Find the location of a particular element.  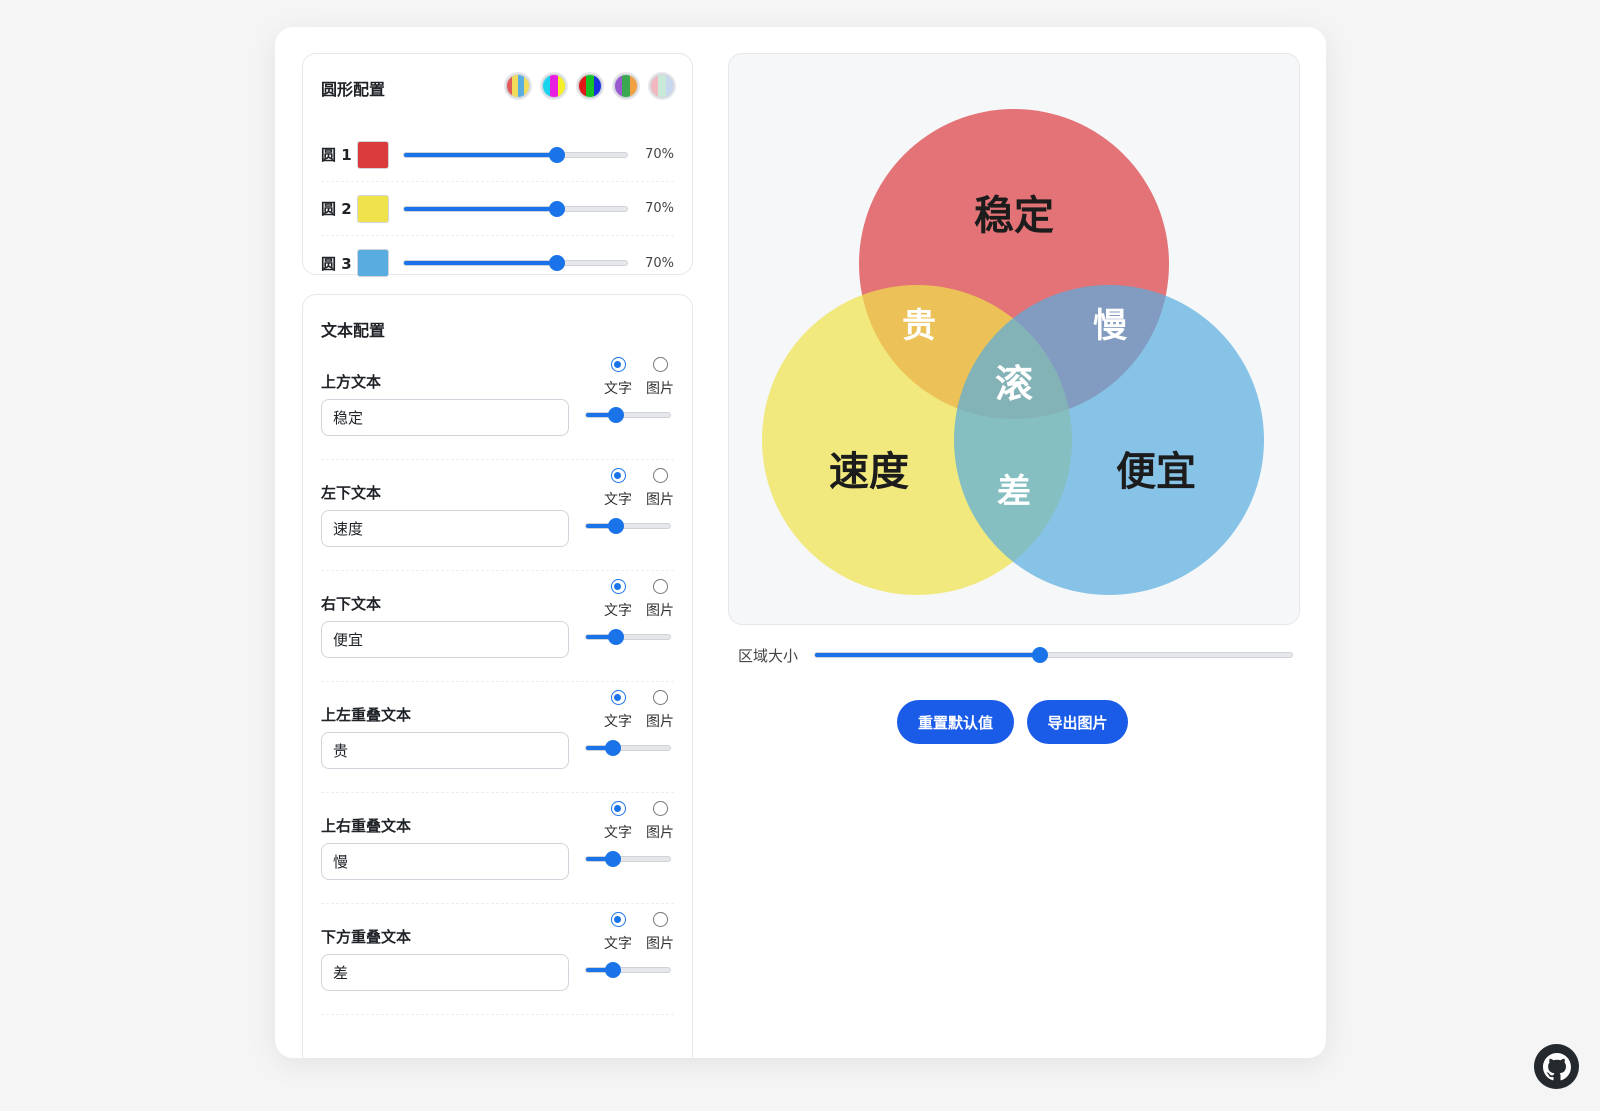

github-link is located at coordinates (1556, 1066).